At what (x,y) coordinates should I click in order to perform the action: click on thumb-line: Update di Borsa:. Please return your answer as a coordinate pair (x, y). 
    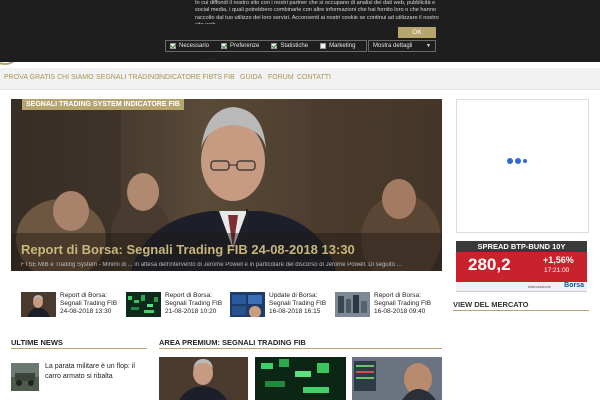
    Looking at the image, I should click on (293, 295).